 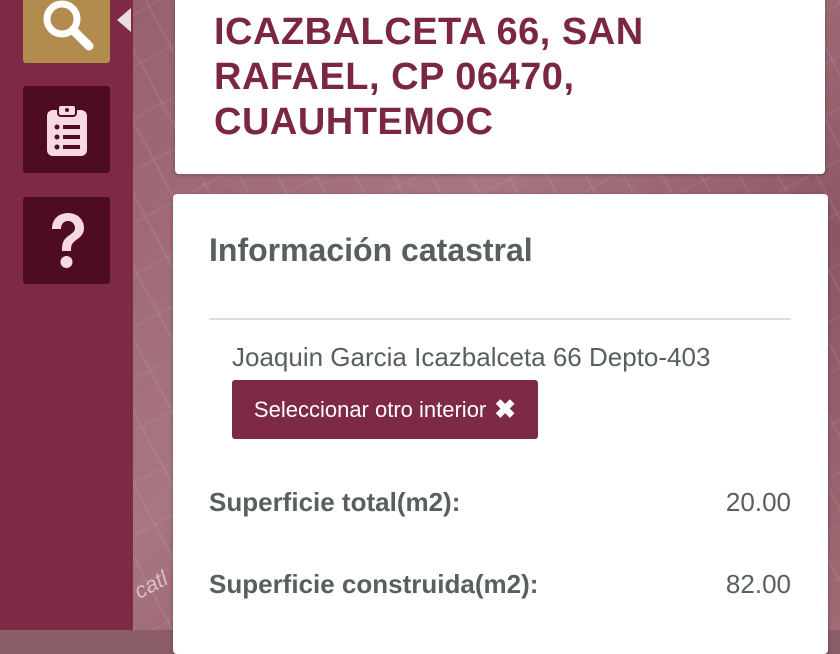 I want to click on search-icon, so click(x=68, y=25).